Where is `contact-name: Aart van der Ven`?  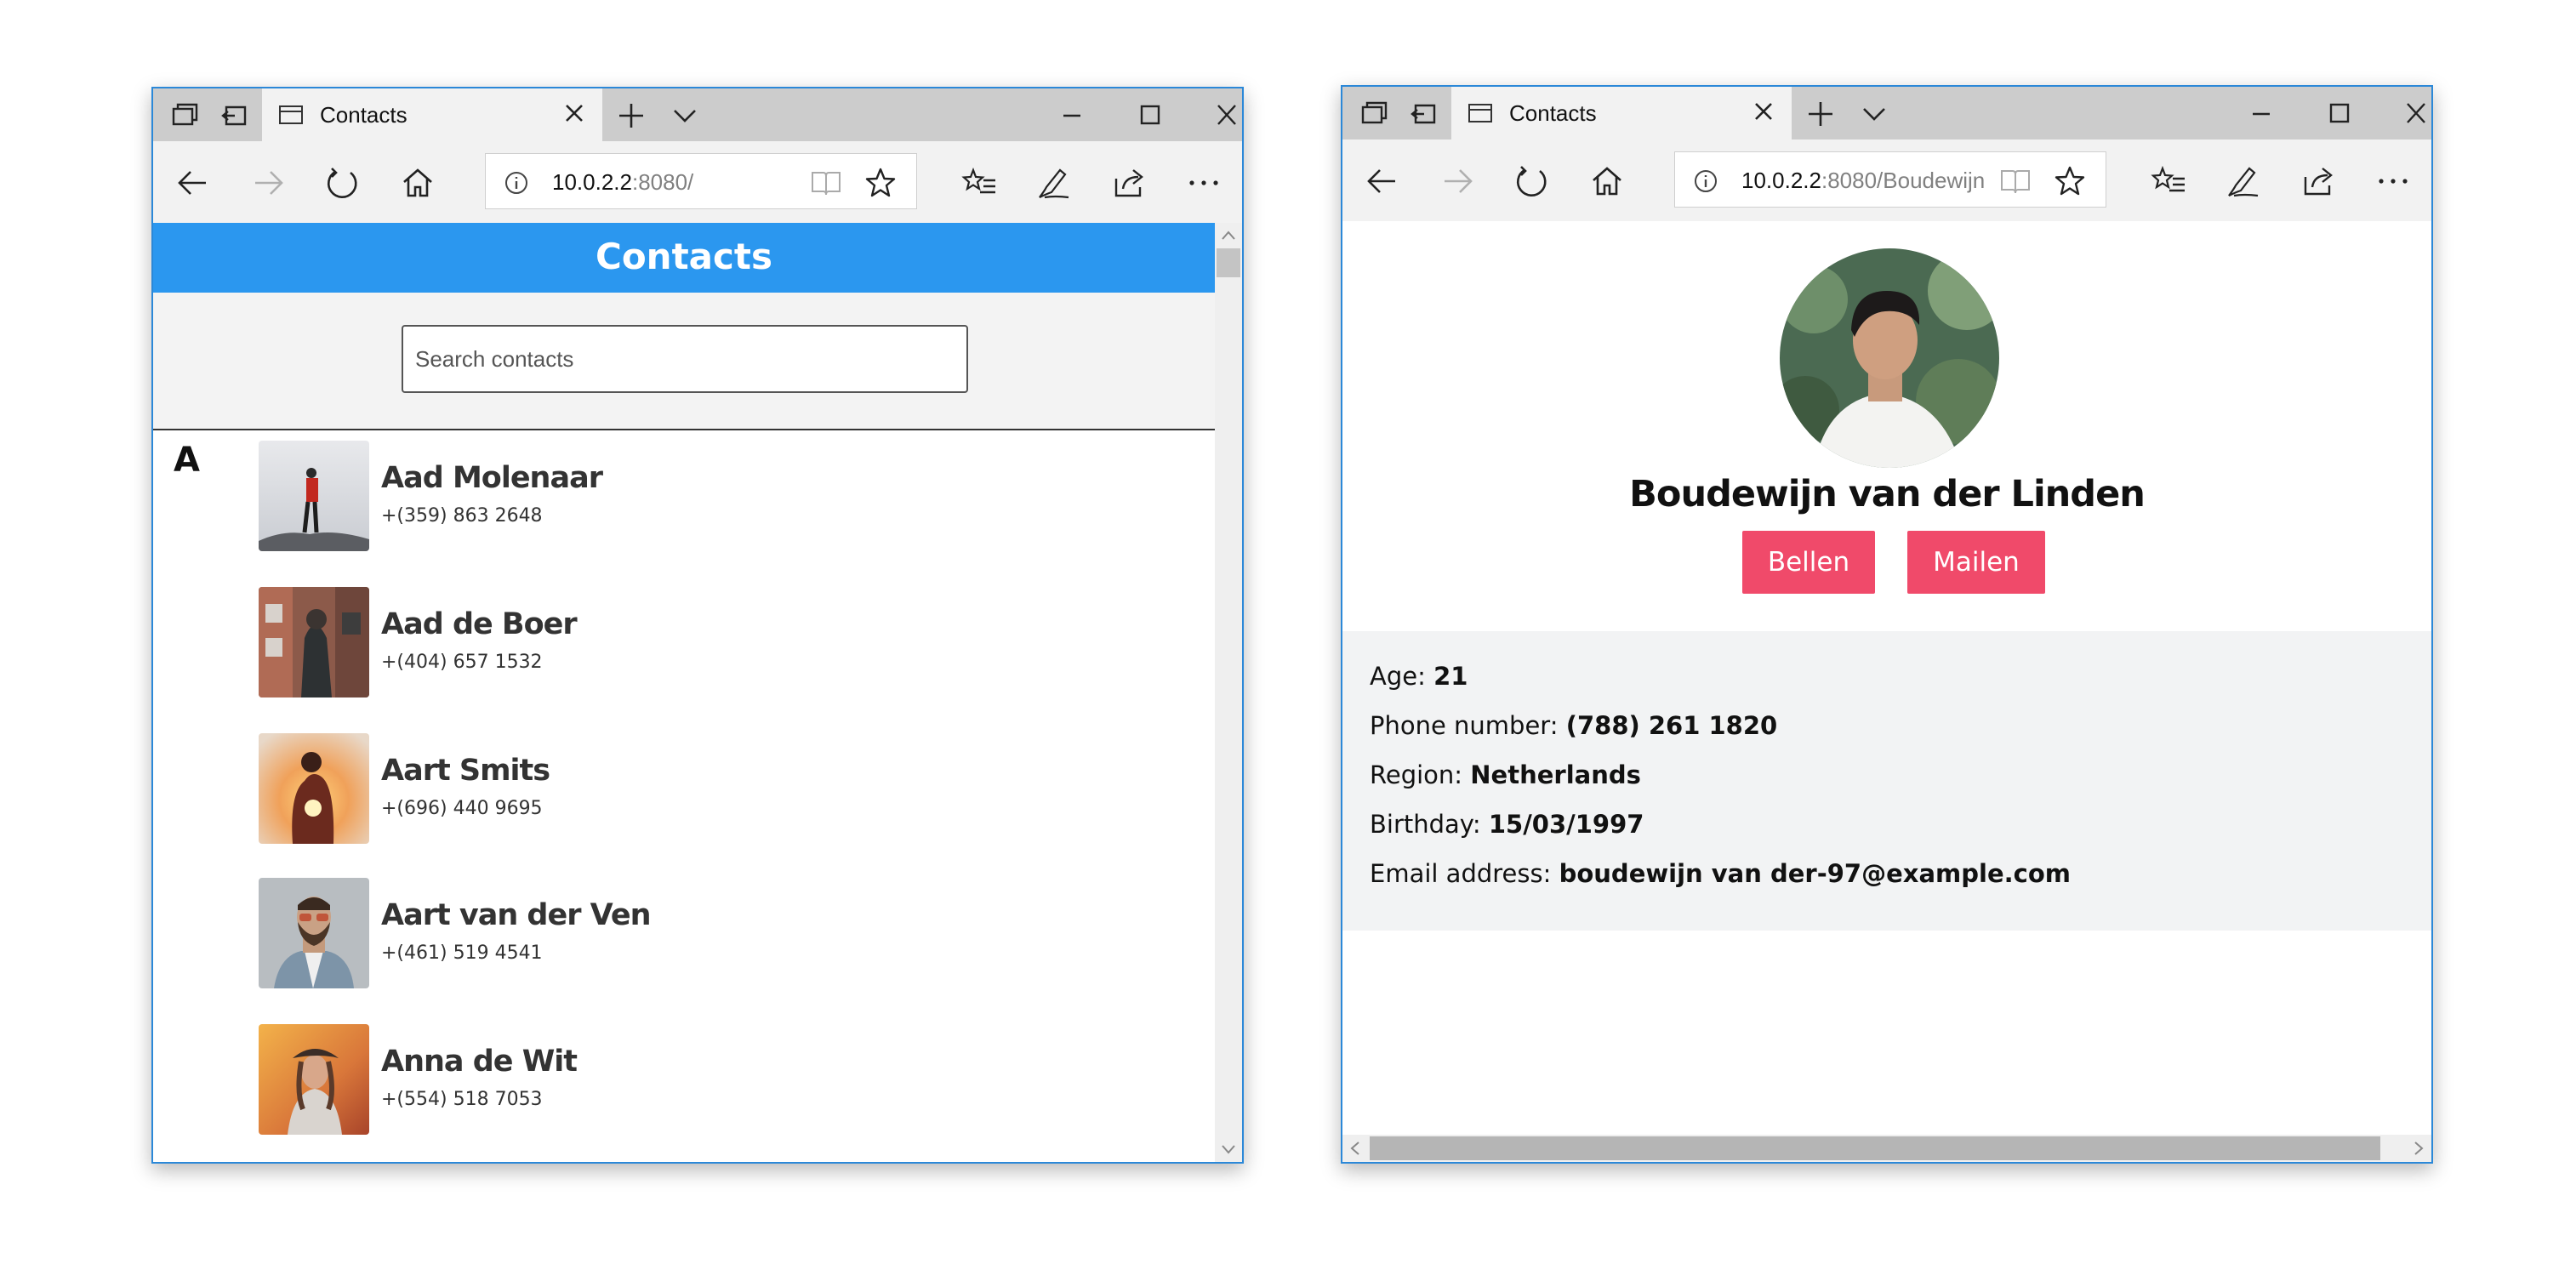 contact-name: Aart van der Ven is located at coordinates (516, 915).